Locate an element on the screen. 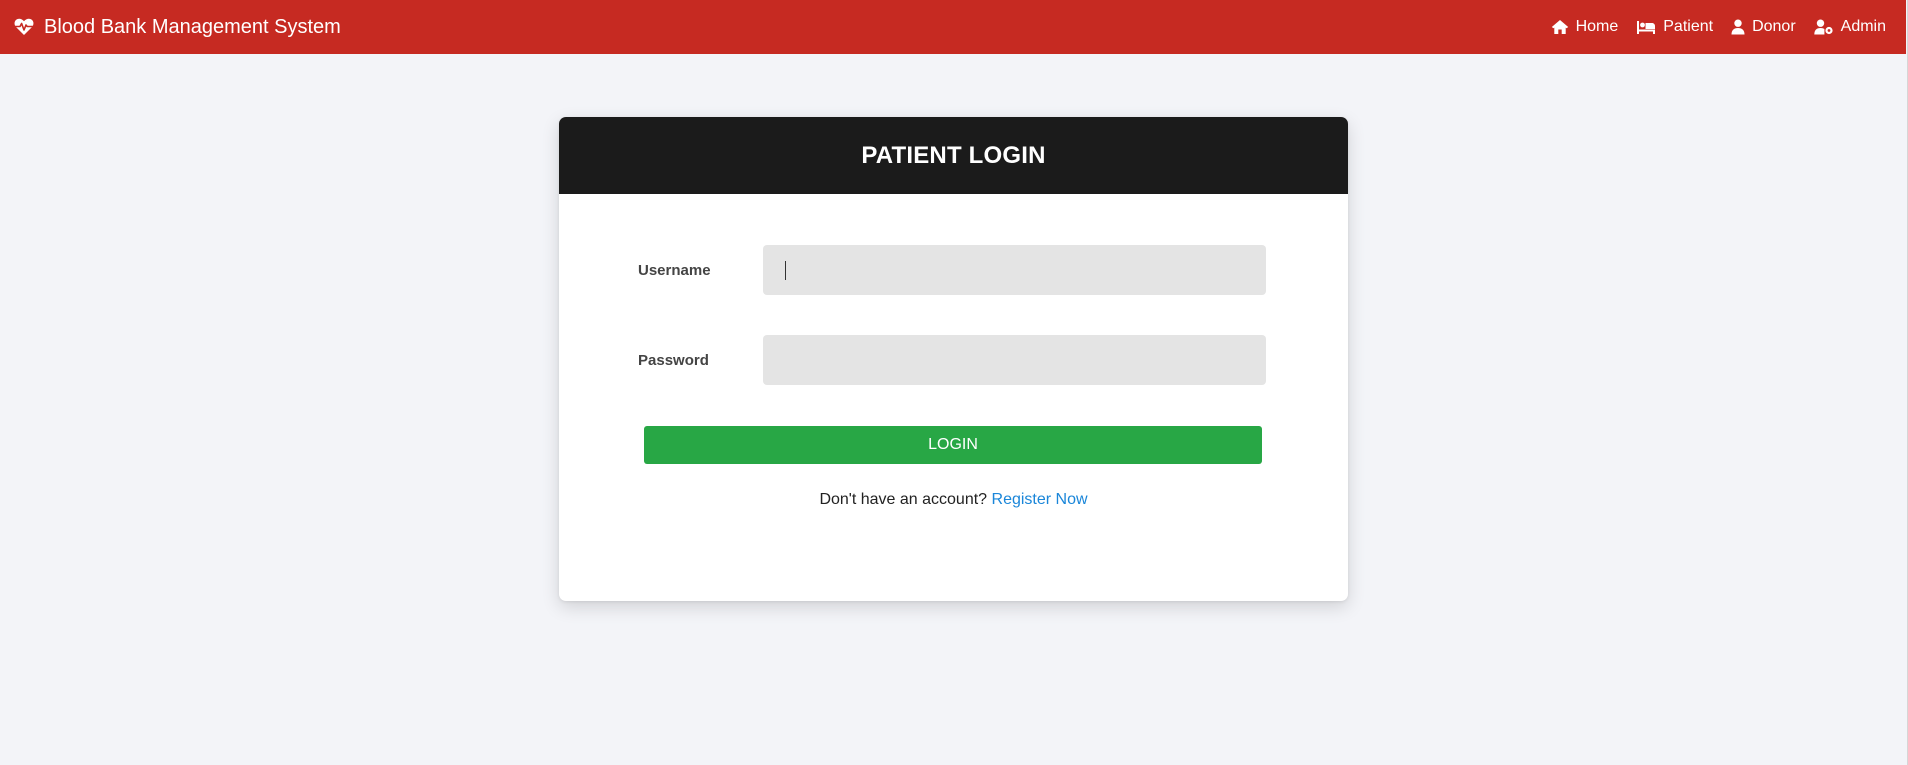 The width and height of the screenshot is (1908, 765). nav-admin: Admin is located at coordinates (1849, 27).